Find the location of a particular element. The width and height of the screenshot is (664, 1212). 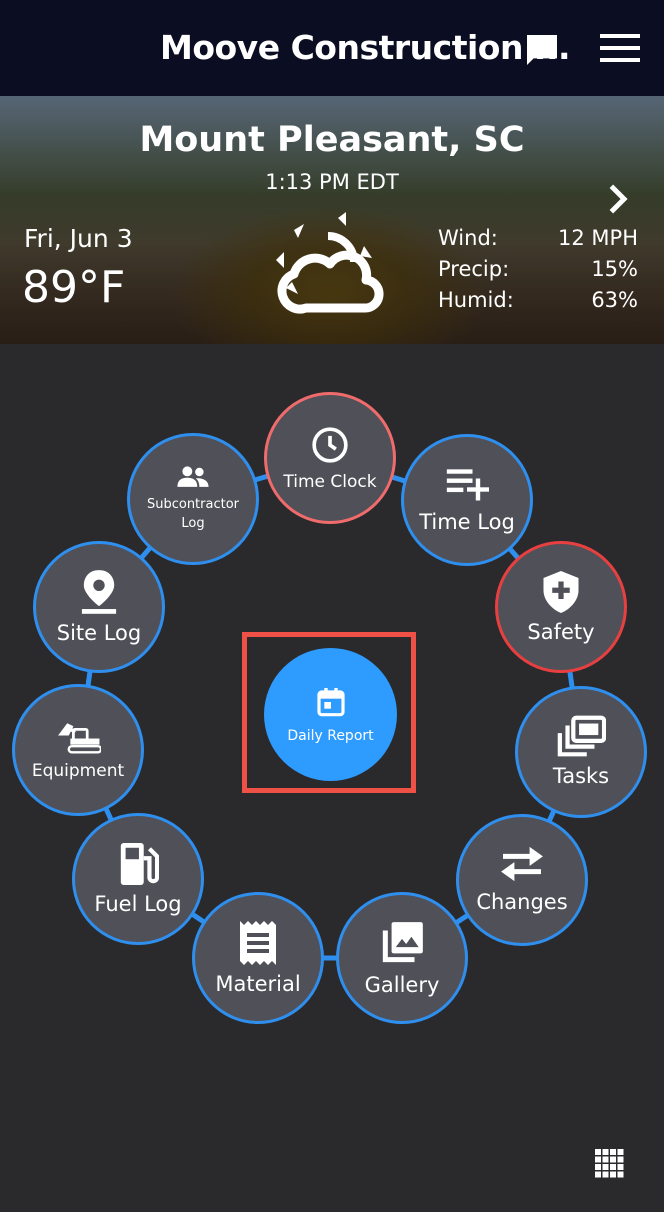

map-pin-icon is located at coordinates (99, 592).